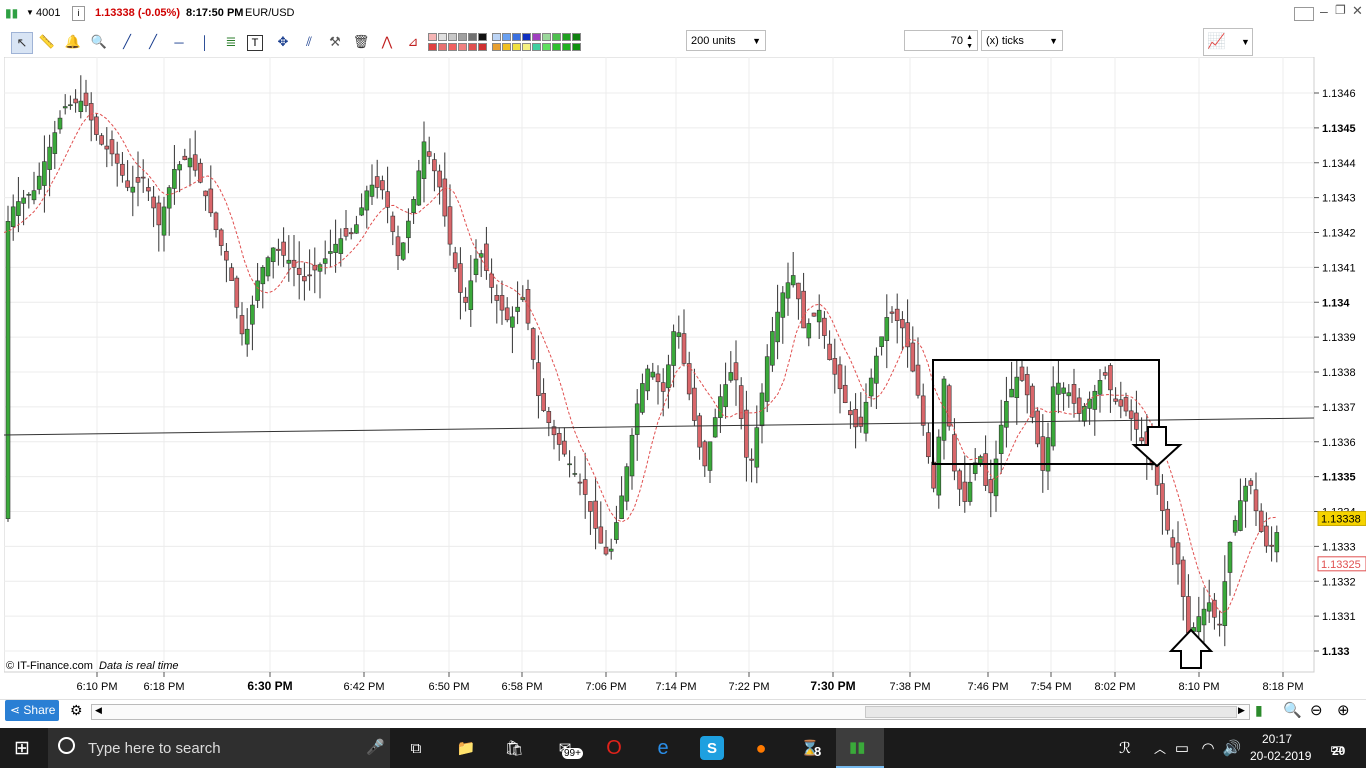  I want to click on y-tick-label: 1.1342, so click(1339, 234).